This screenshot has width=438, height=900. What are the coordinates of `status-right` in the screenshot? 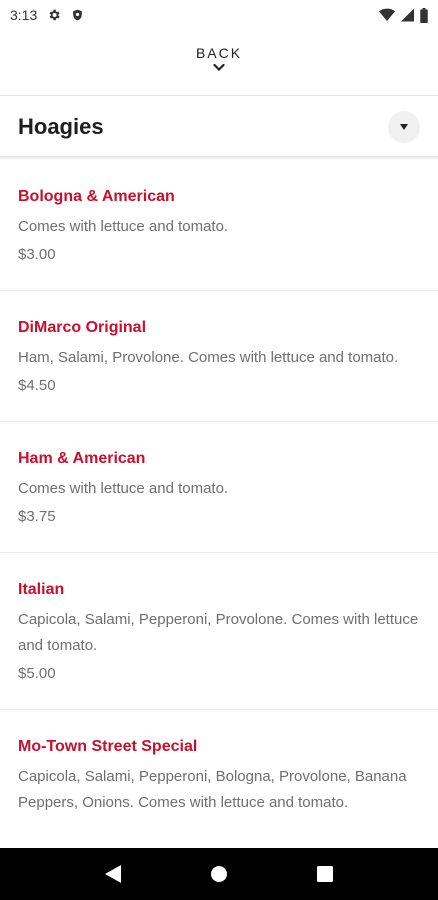 It's located at (403, 15).